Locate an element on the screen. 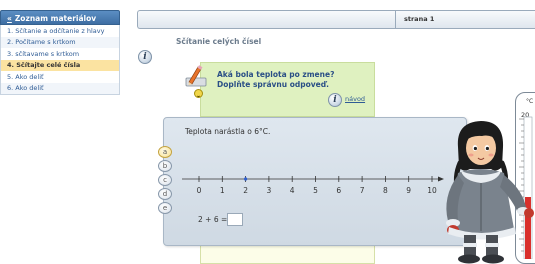 The height and width of the screenshot is (264, 535). task-question: Aká bola teplota po zmene? is located at coordinates (276, 74).